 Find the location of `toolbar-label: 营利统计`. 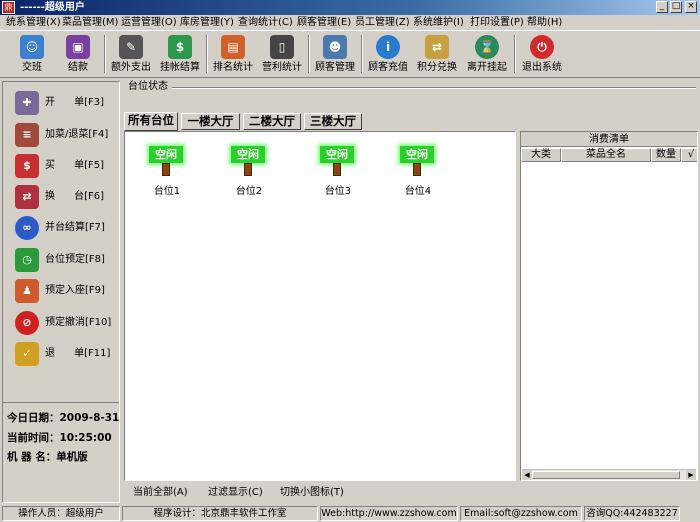

toolbar-label: 营利统计 is located at coordinates (282, 67).